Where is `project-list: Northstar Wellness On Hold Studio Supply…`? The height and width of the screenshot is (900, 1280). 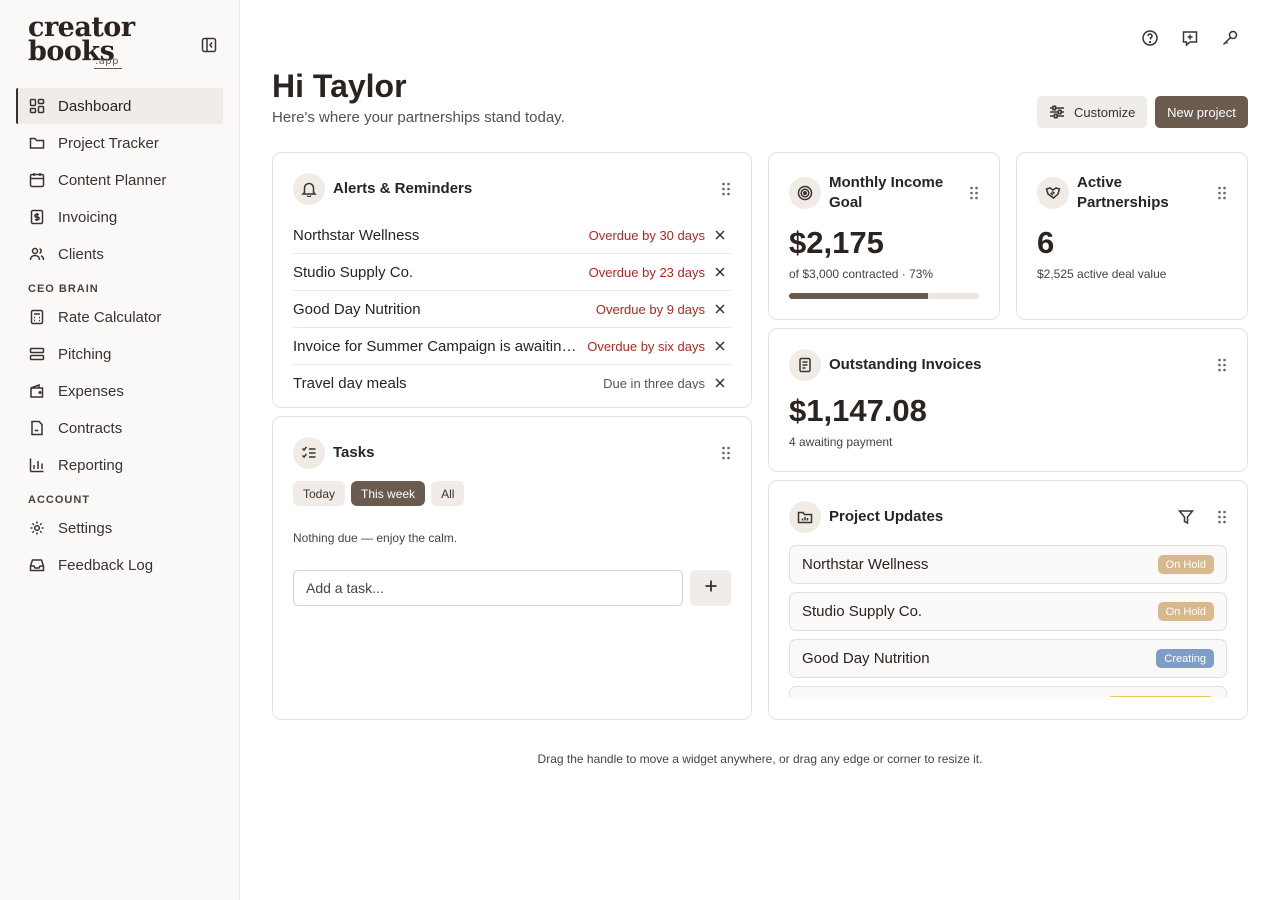 project-list: Northstar Wellness On Hold Studio Supply… is located at coordinates (1008, 621).